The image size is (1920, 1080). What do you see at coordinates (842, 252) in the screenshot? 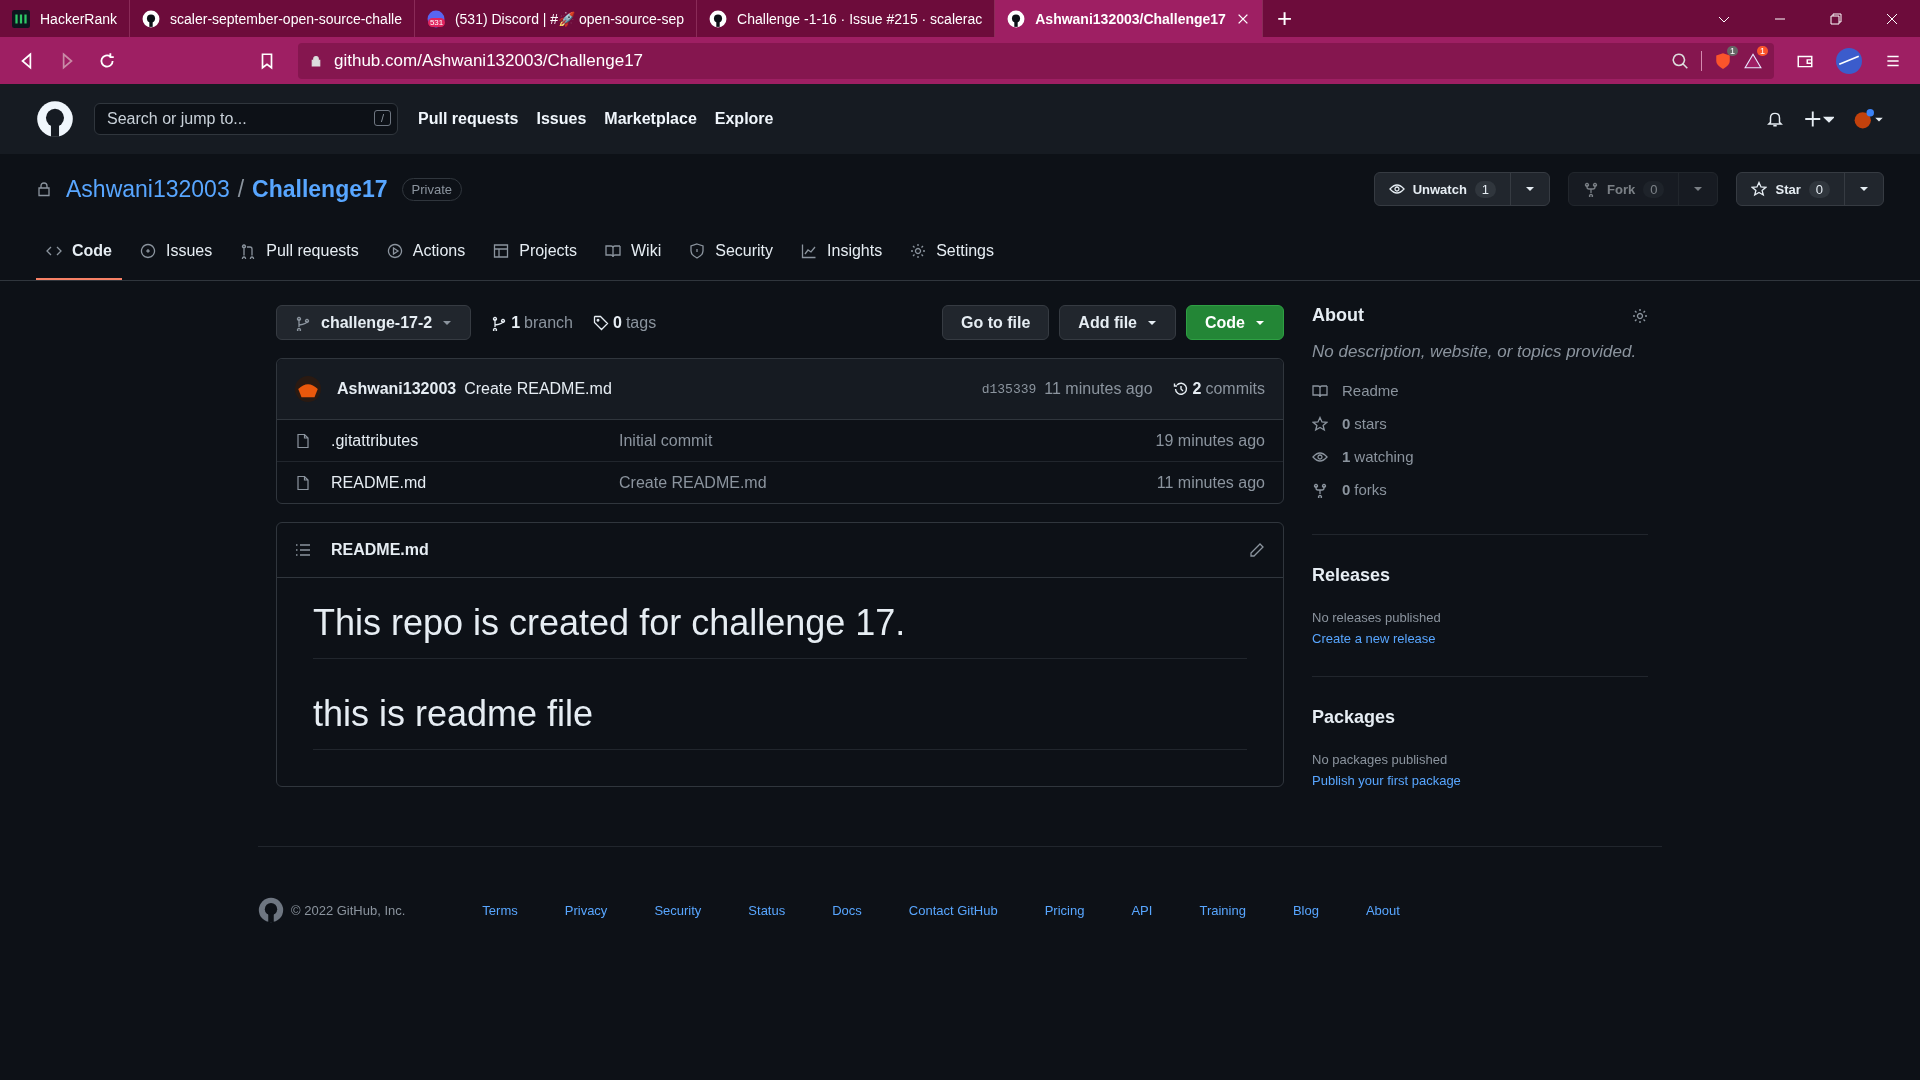
I see `repo-tab: Insights` at bounding box center [842, 252].